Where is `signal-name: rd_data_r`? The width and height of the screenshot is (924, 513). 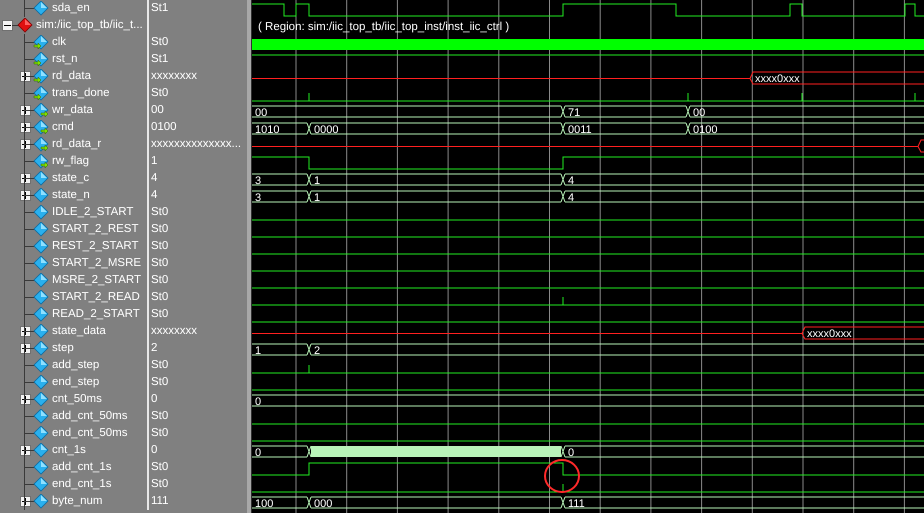 signal-name: rd_data_r is located at coordinates (77, 144).